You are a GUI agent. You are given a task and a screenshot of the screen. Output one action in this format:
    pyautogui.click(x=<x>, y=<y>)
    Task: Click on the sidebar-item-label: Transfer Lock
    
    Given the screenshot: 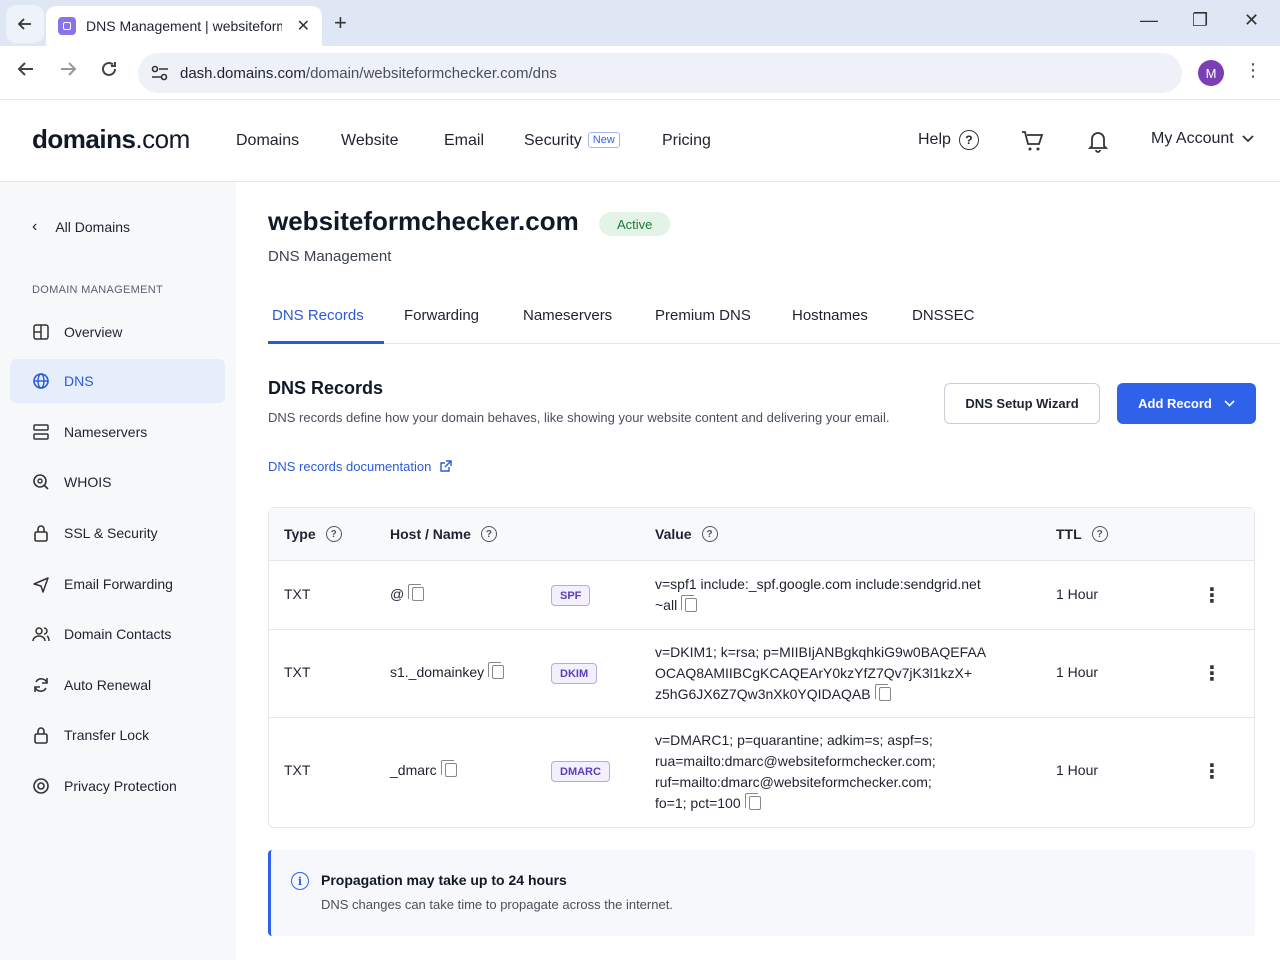 What is the action you would take?
    pyautogui.click(x=107, y=735)
    